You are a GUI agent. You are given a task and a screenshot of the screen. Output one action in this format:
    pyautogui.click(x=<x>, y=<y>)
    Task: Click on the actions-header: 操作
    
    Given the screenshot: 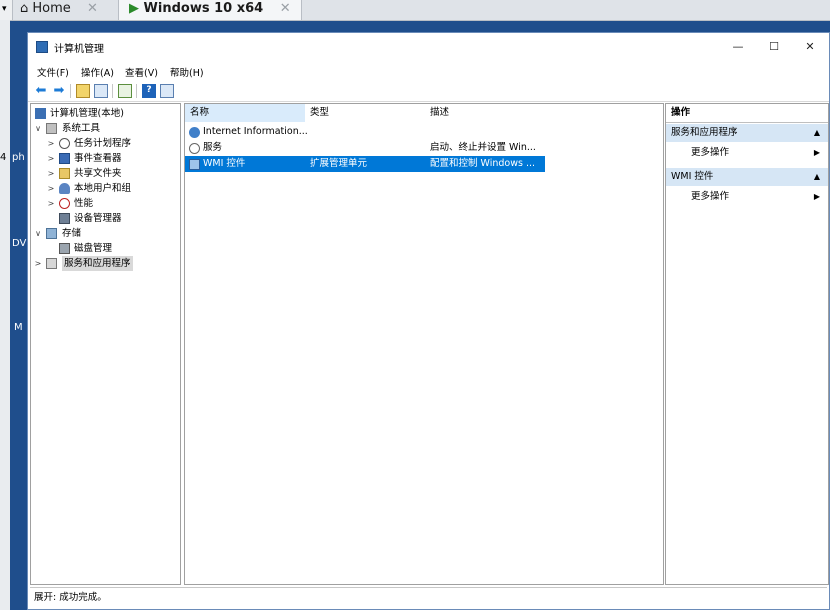 What is the action you would take?
    pyautogui.click(x=747, y=113)
    